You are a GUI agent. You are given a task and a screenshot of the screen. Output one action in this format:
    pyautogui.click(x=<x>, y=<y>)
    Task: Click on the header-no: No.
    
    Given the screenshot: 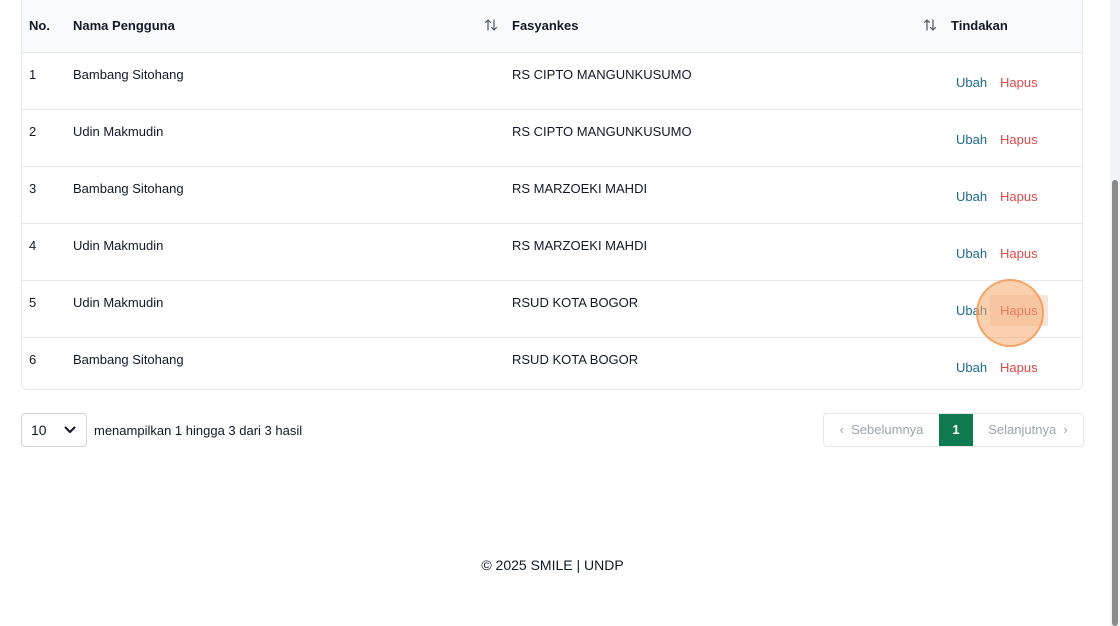 What is the action you would take?
    pyautogui.click(x=39, y=25)
    